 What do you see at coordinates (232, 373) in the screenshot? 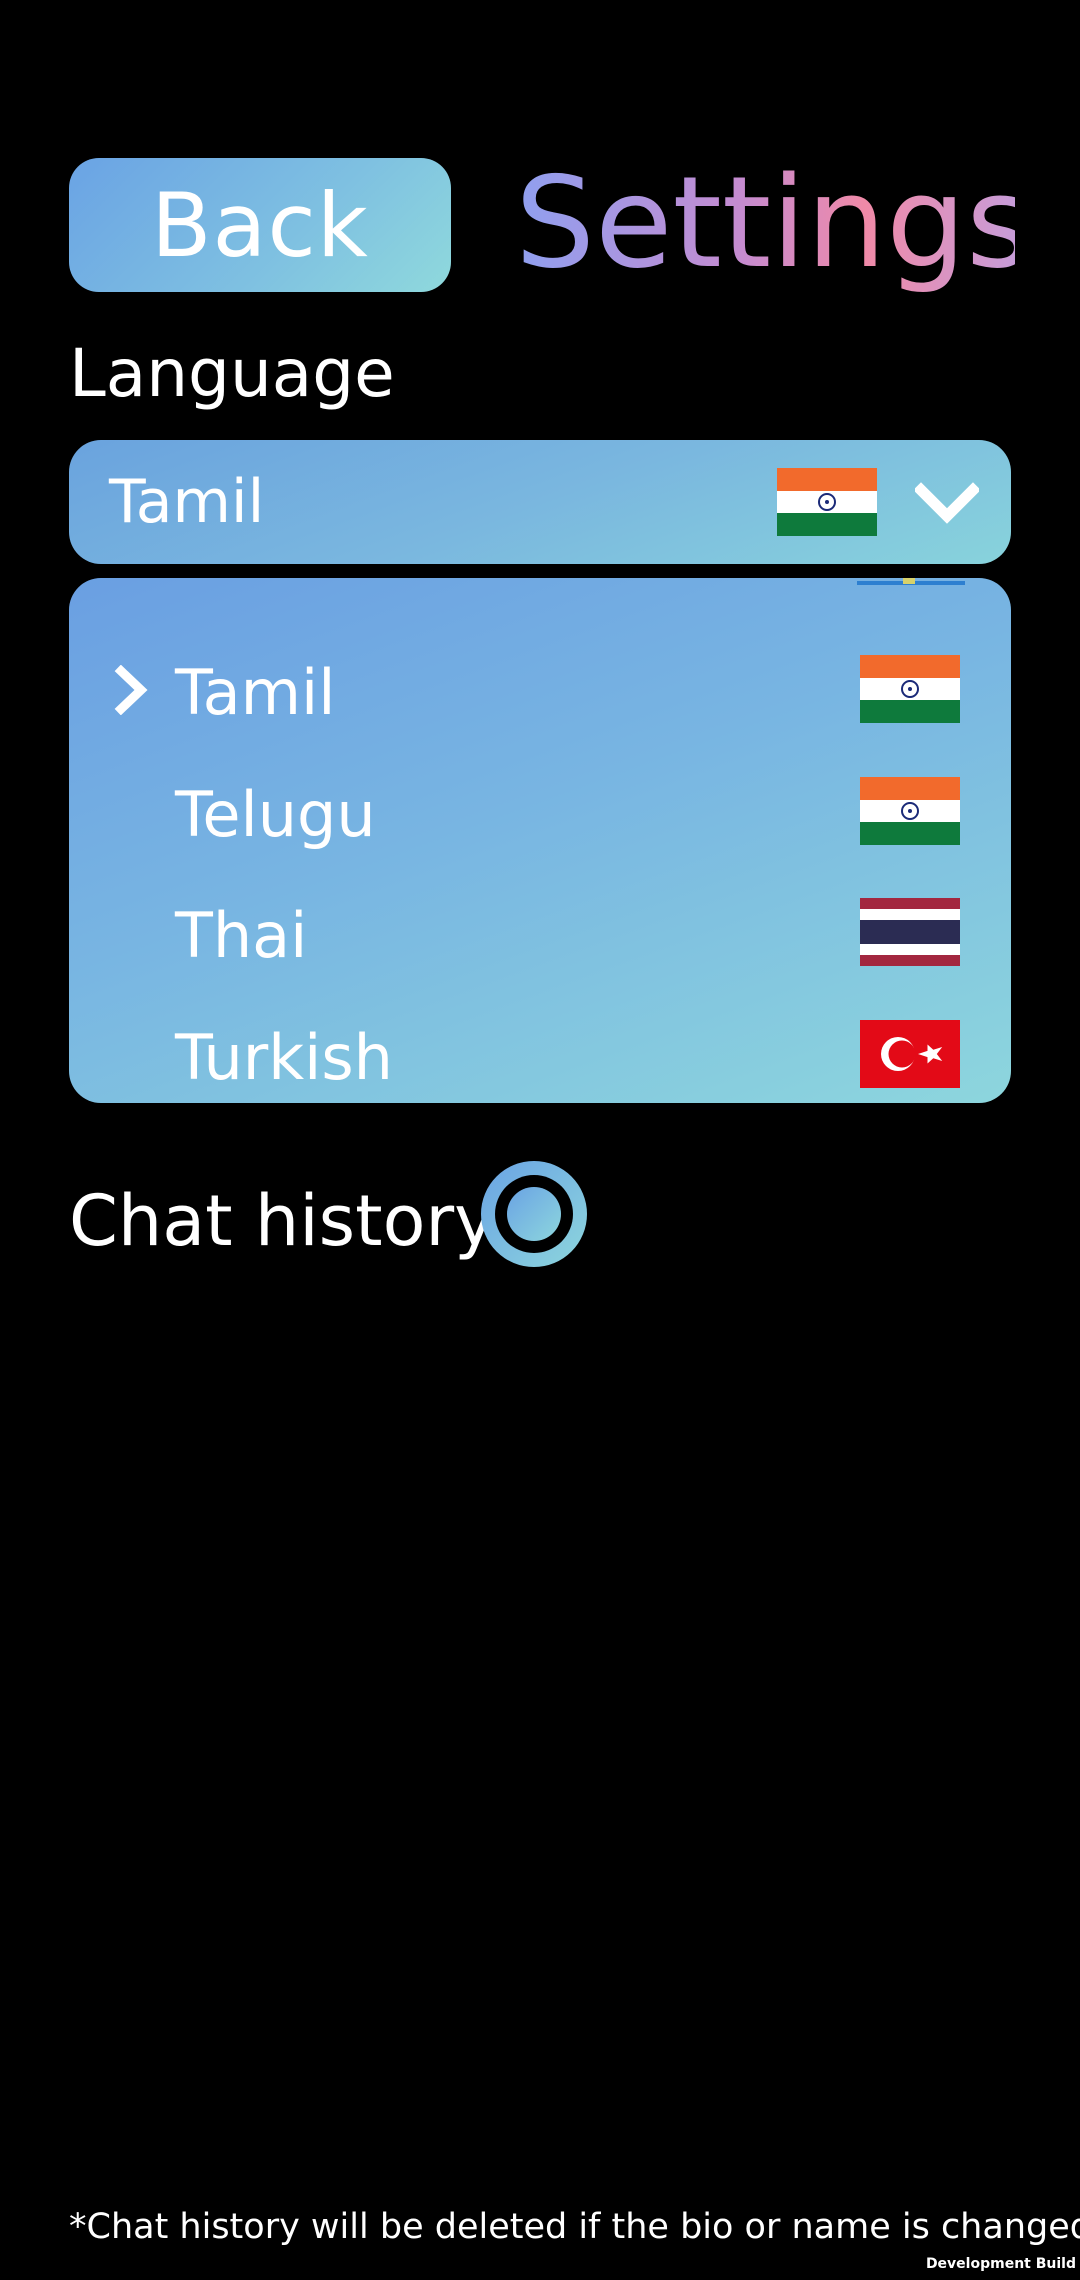
I see `language-label: Language` at bounding box center [232, 373].